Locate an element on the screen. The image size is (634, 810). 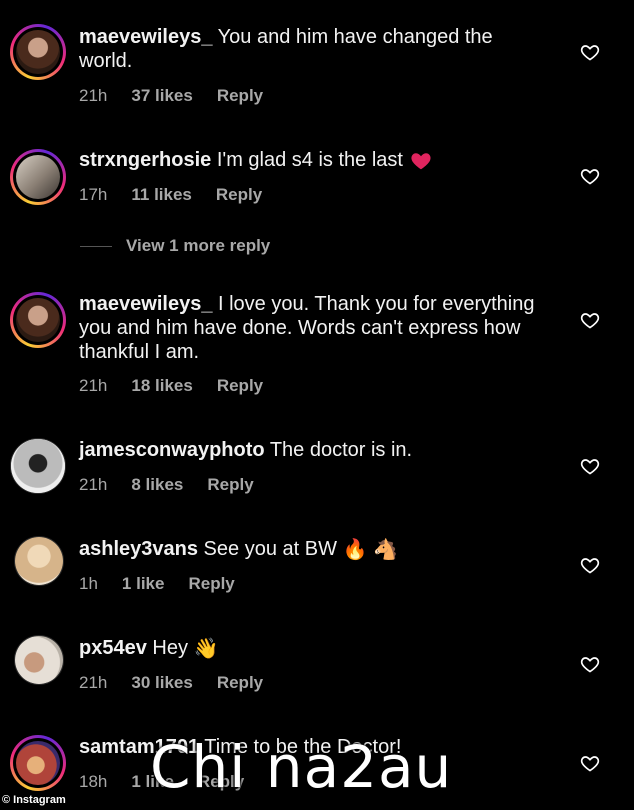
comment-text: Hey is located at coordinates (170, 648).